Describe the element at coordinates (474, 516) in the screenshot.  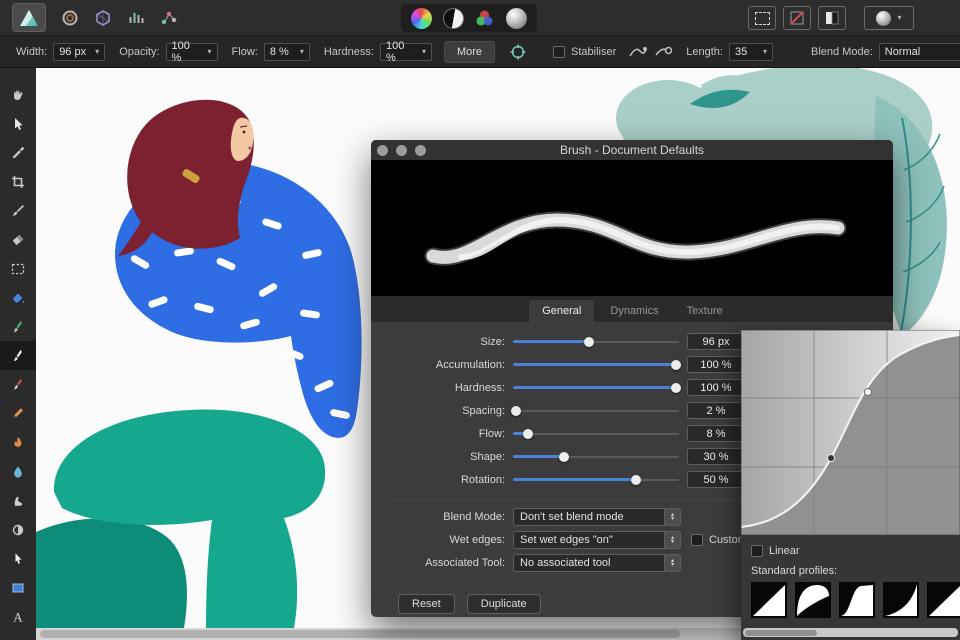
I see `blend-mode-label: Blend Mode:` at that location.